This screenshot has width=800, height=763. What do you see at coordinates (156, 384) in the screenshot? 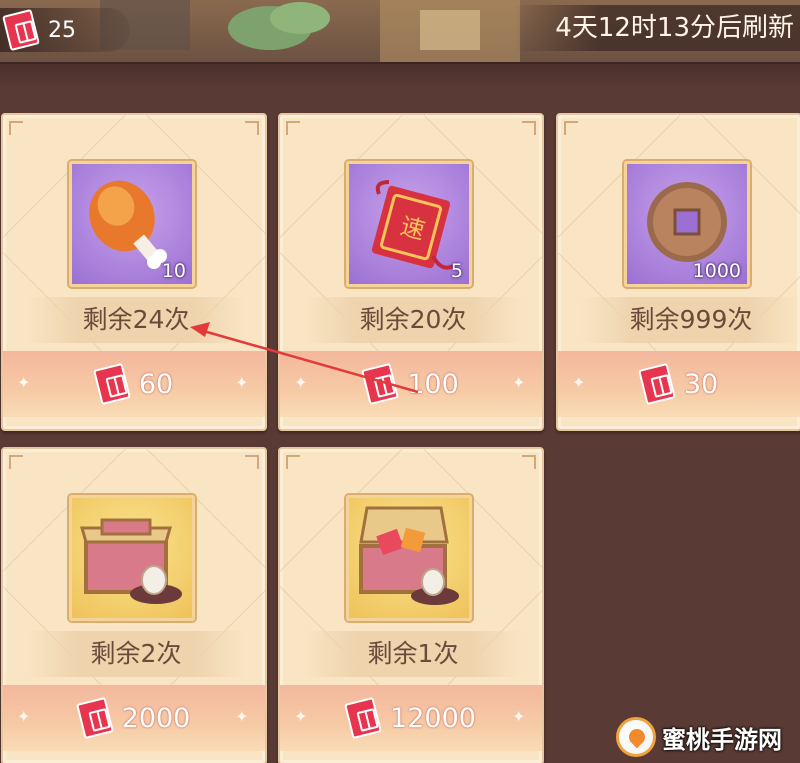
I see `price-amount: 60` at bounding box center [156, 384].